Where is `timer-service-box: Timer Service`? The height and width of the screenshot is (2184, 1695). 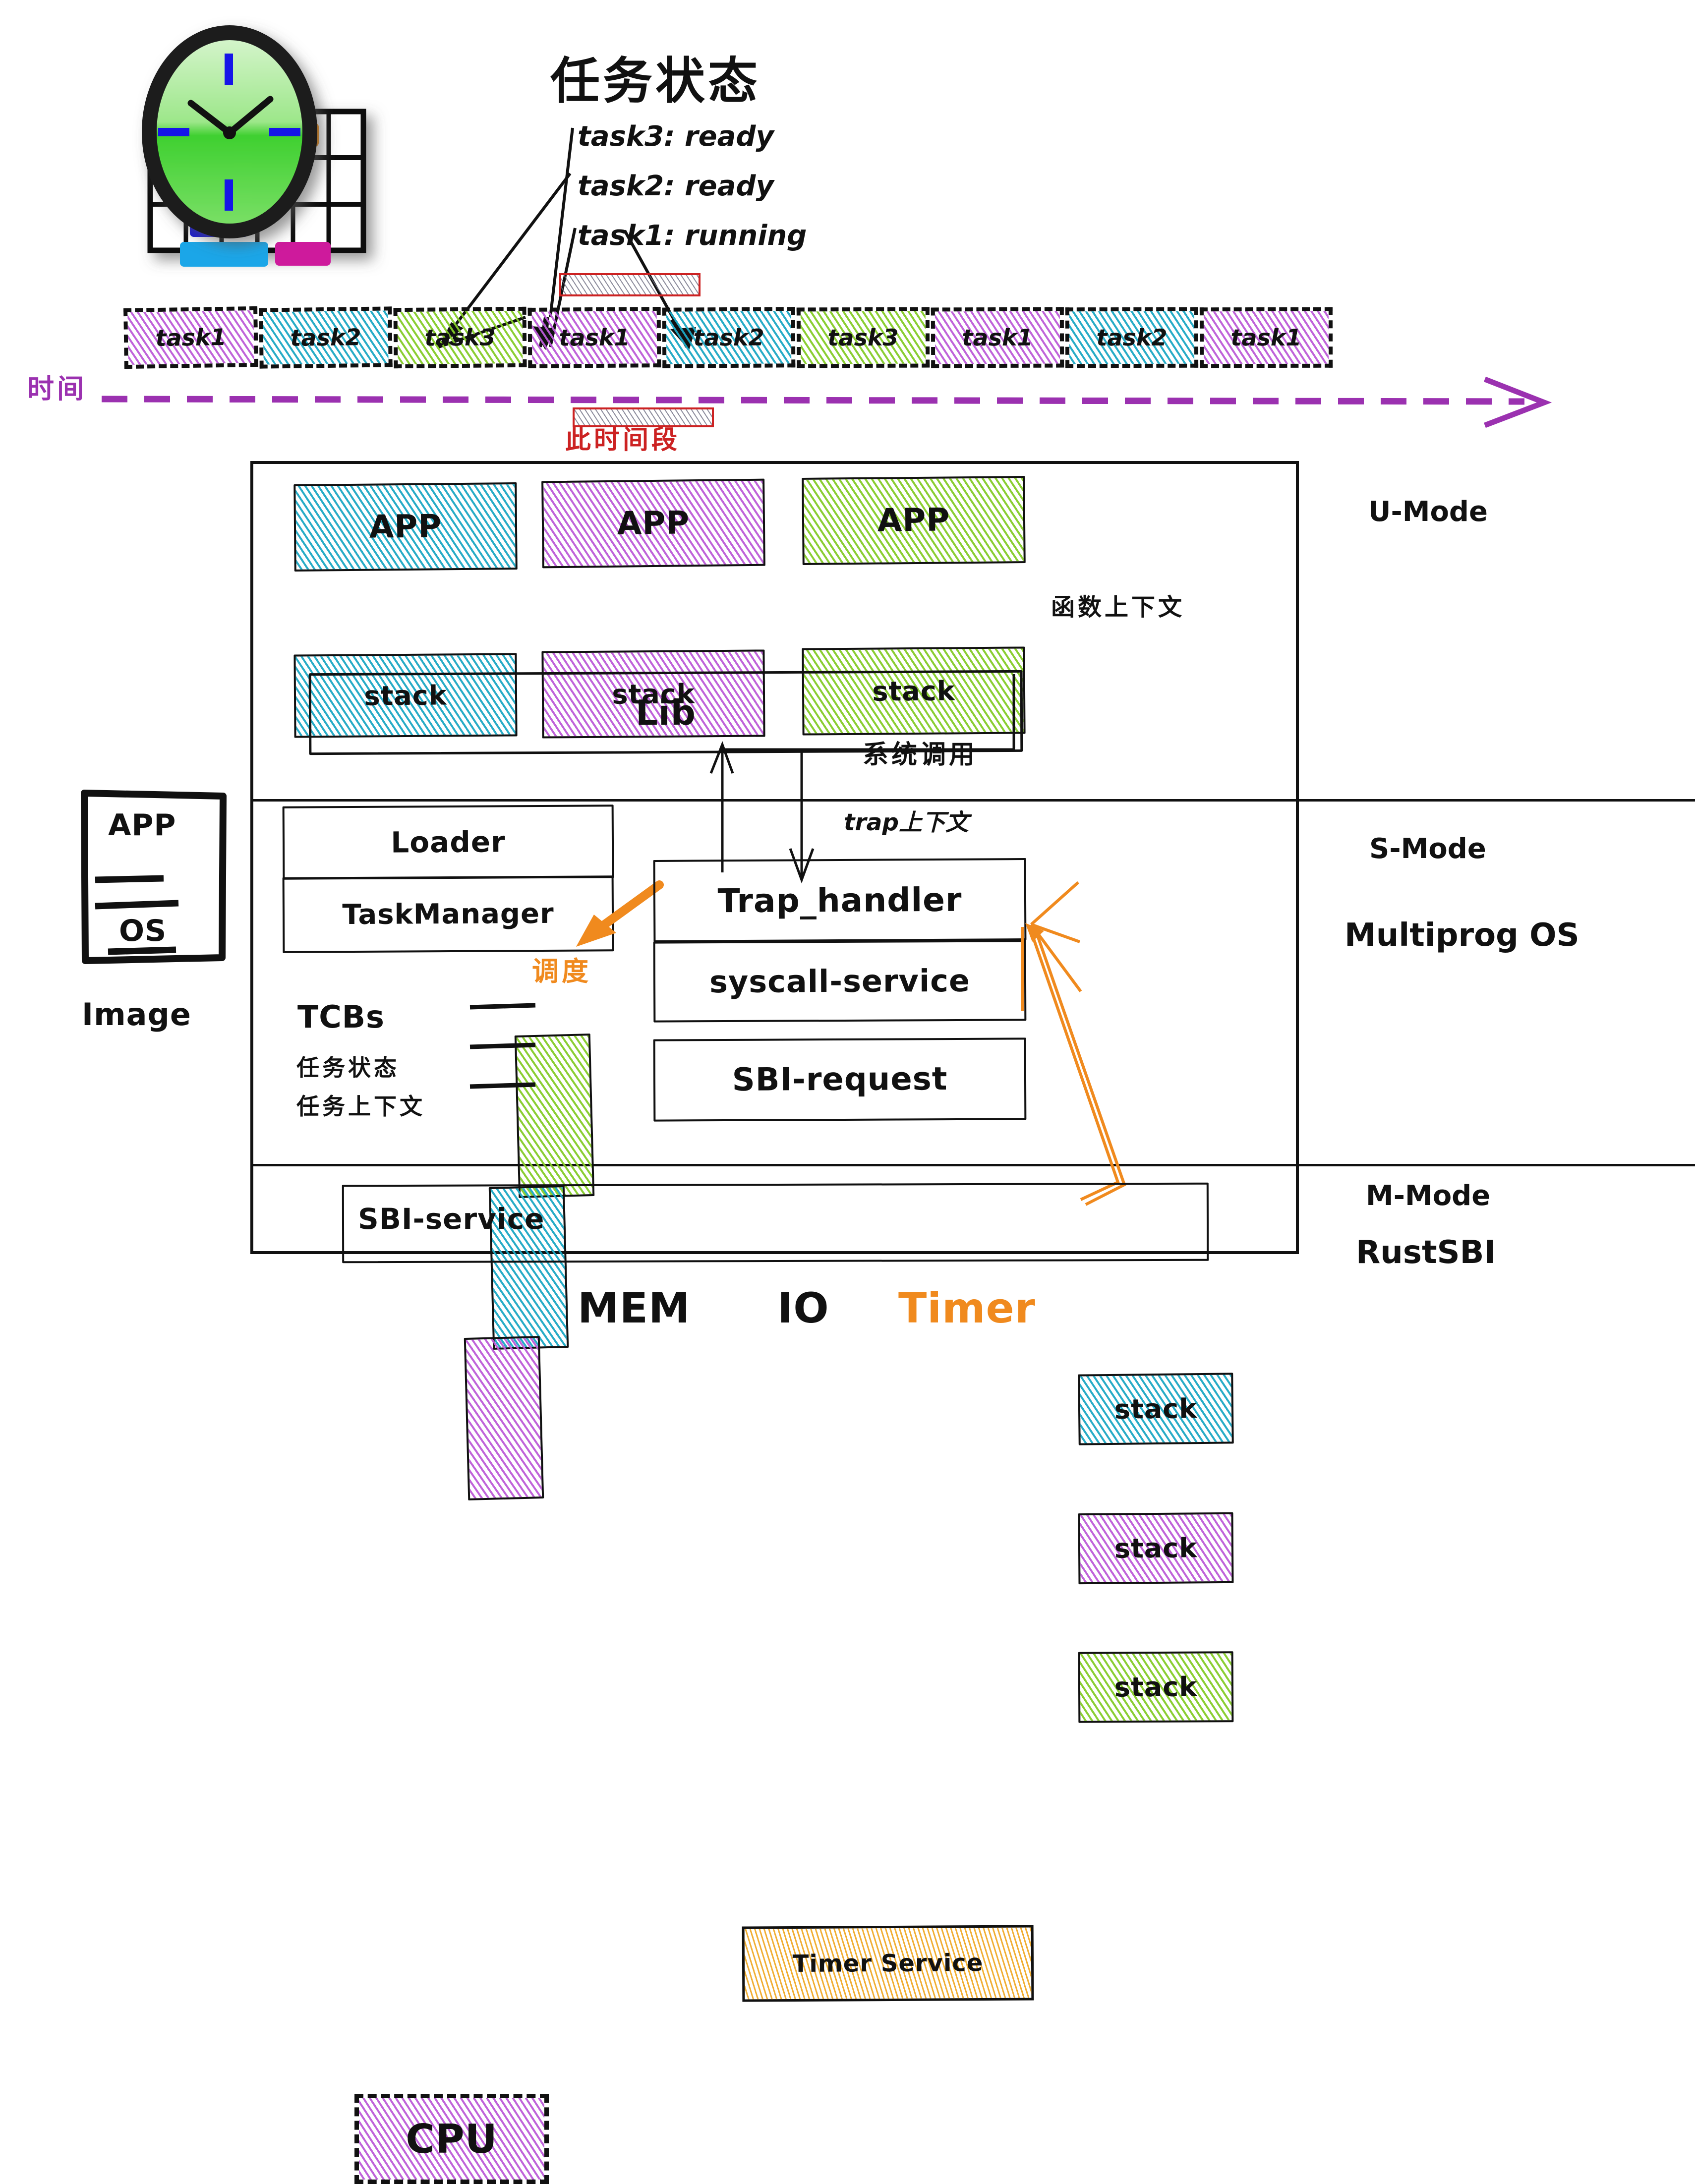
timer-service-box: Timer Service is located at coordinates (888, 1963).